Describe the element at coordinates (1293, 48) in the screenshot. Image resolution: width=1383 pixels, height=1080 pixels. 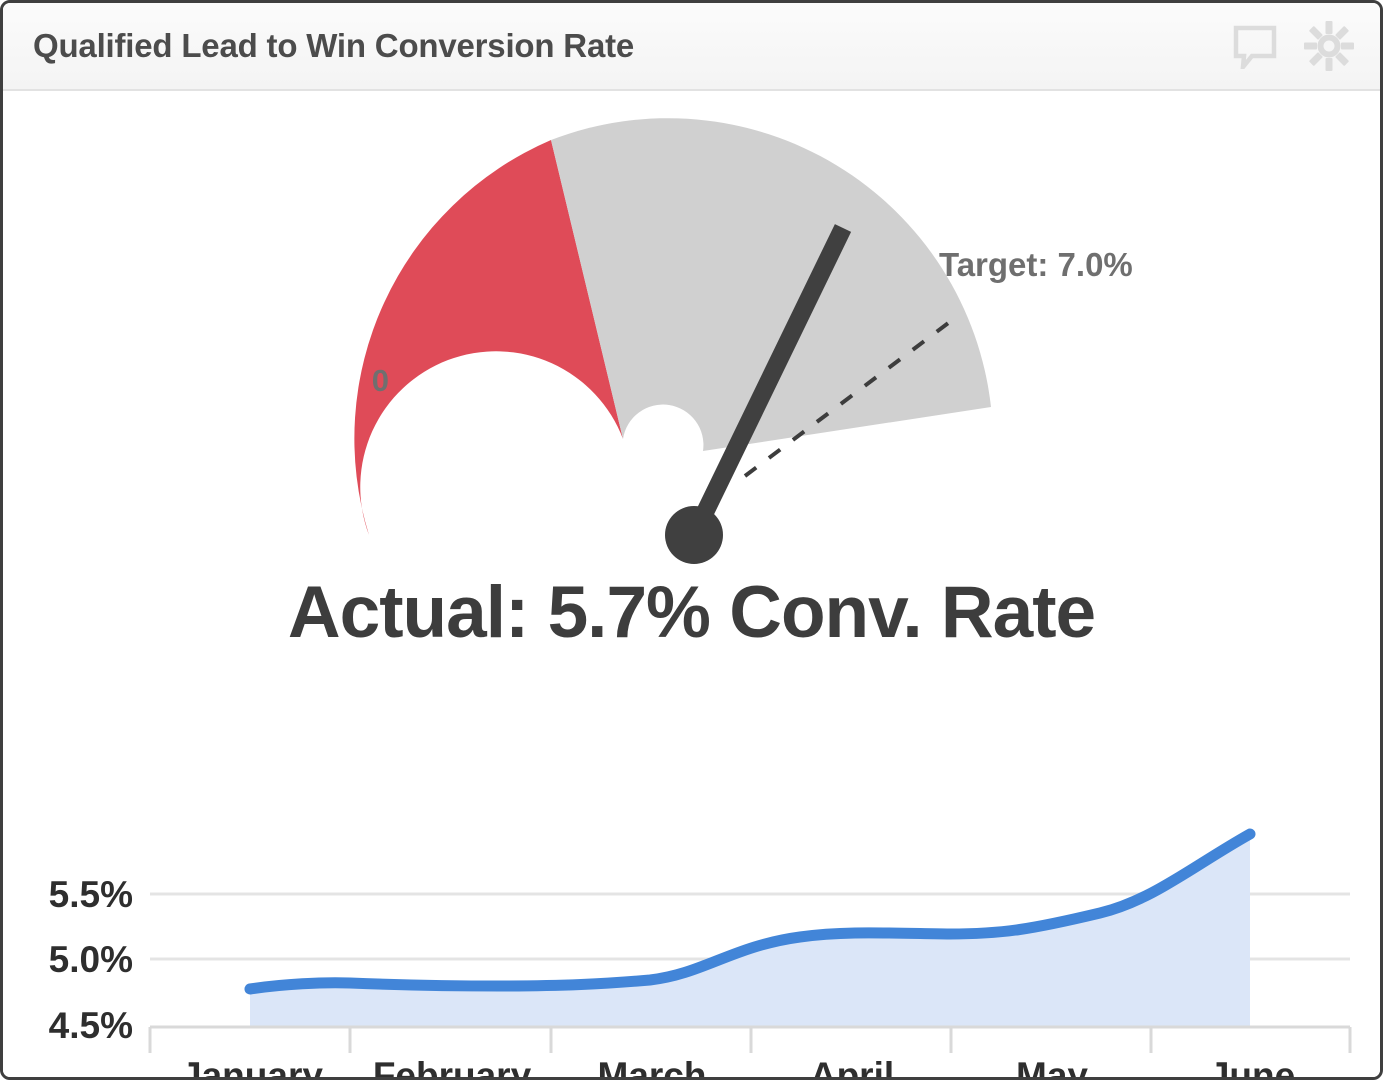
I see `header-actions` at that location.